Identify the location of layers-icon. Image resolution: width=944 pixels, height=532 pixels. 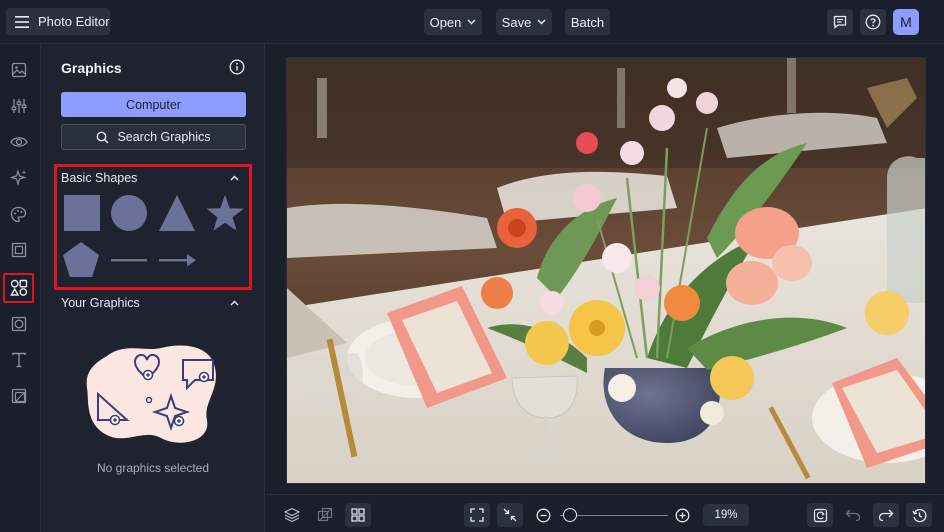
(292, 515).